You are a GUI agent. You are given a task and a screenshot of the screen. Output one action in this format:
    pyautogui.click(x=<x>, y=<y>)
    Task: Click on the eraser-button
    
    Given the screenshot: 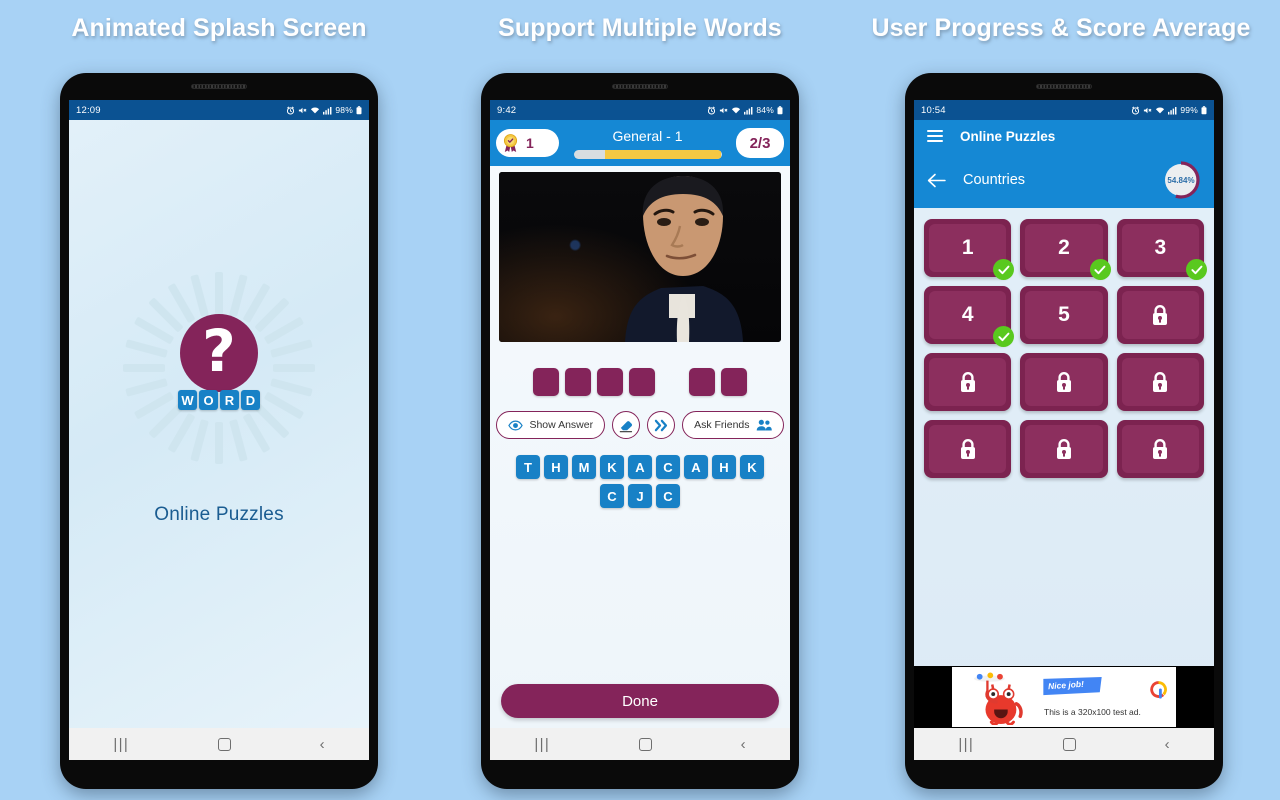 What is the action you would take?
    pyautogui.click(x=626, y=425)
    